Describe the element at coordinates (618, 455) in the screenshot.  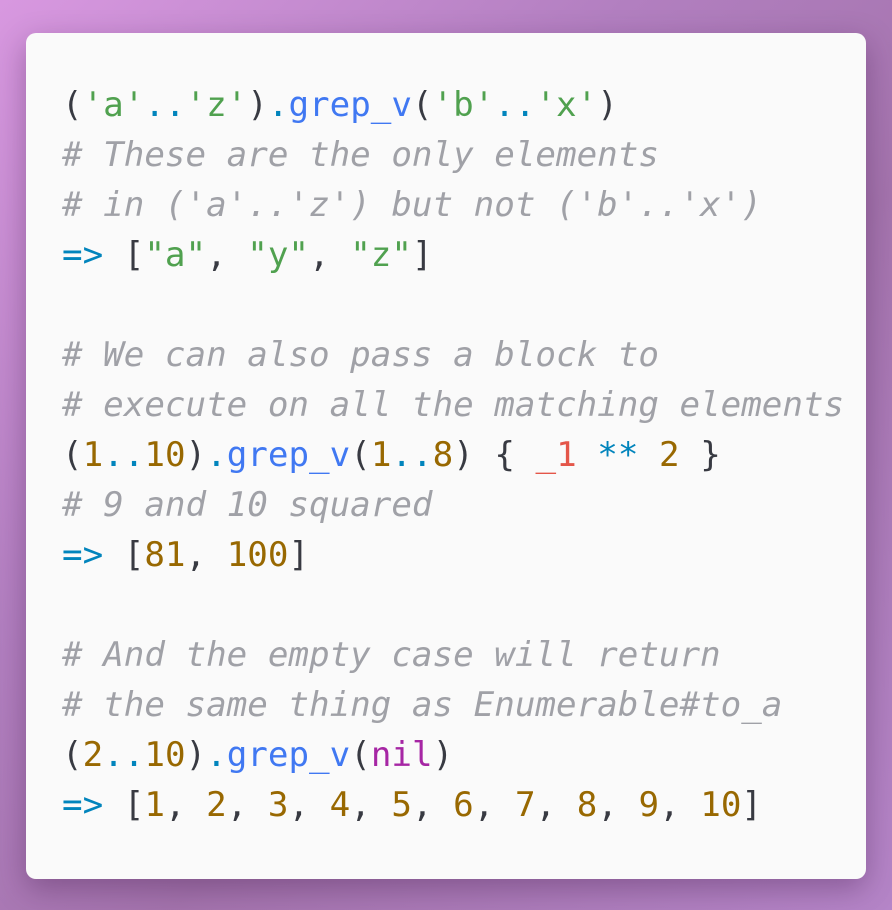
I see `code-operator: **` at that location.